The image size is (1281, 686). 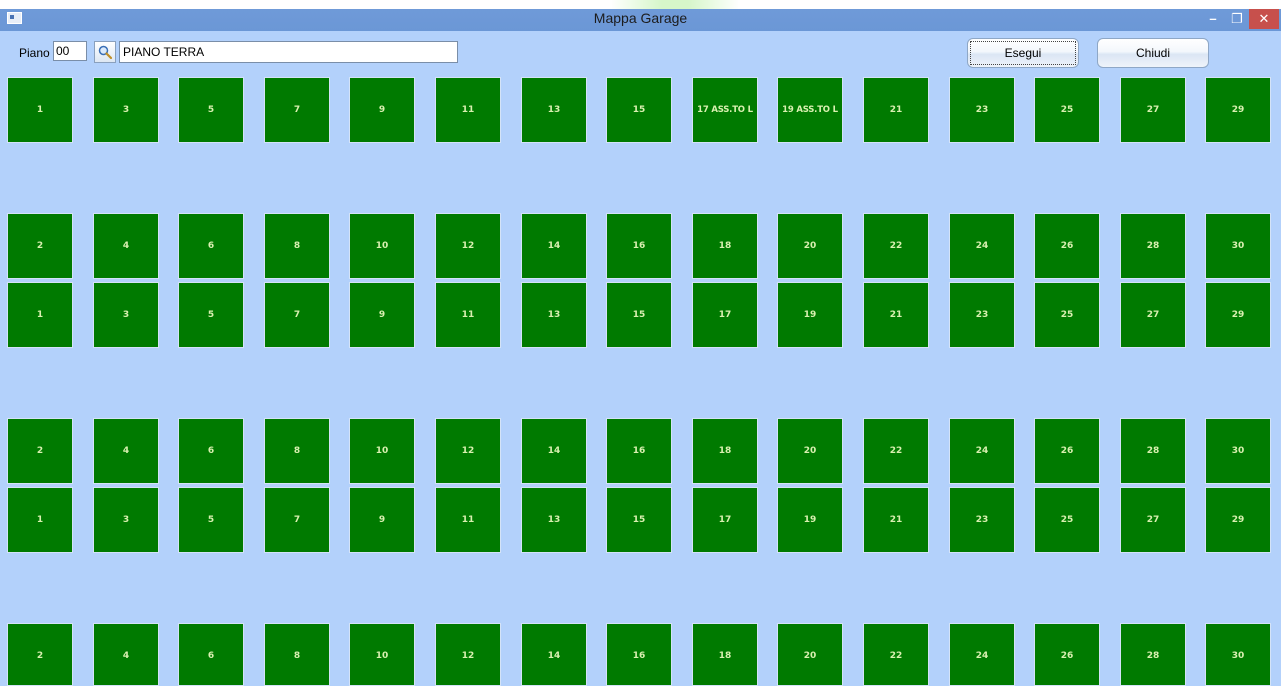 I want to click on window-title: Mappa Garage, so click(x=640, y=18).